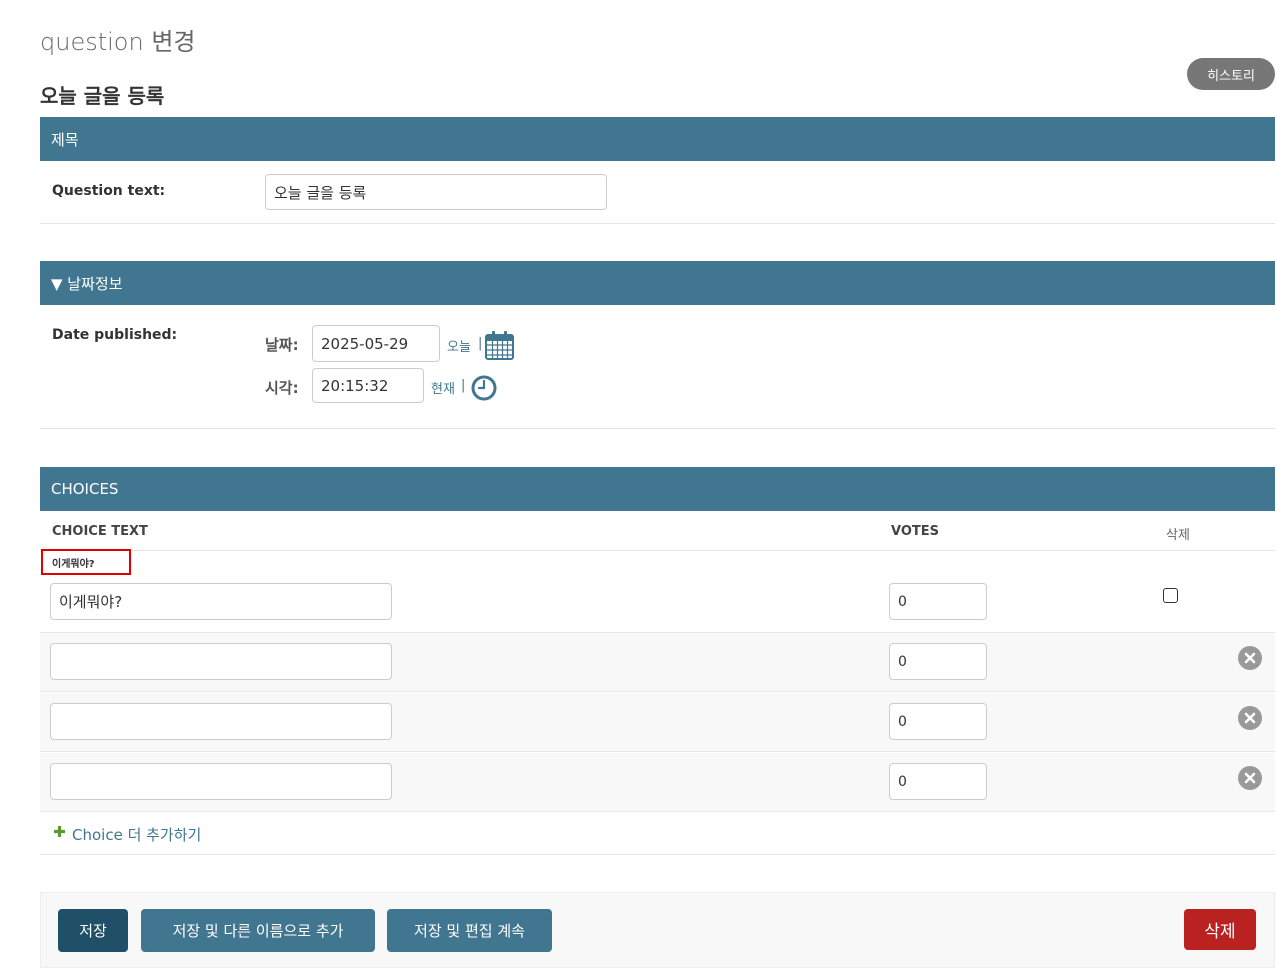 The image size is (1277, 968). What do you see at coordinates (657, 139) in the screenshot?
I see `section-header-title: 제목` at bounding box center [657, 139].